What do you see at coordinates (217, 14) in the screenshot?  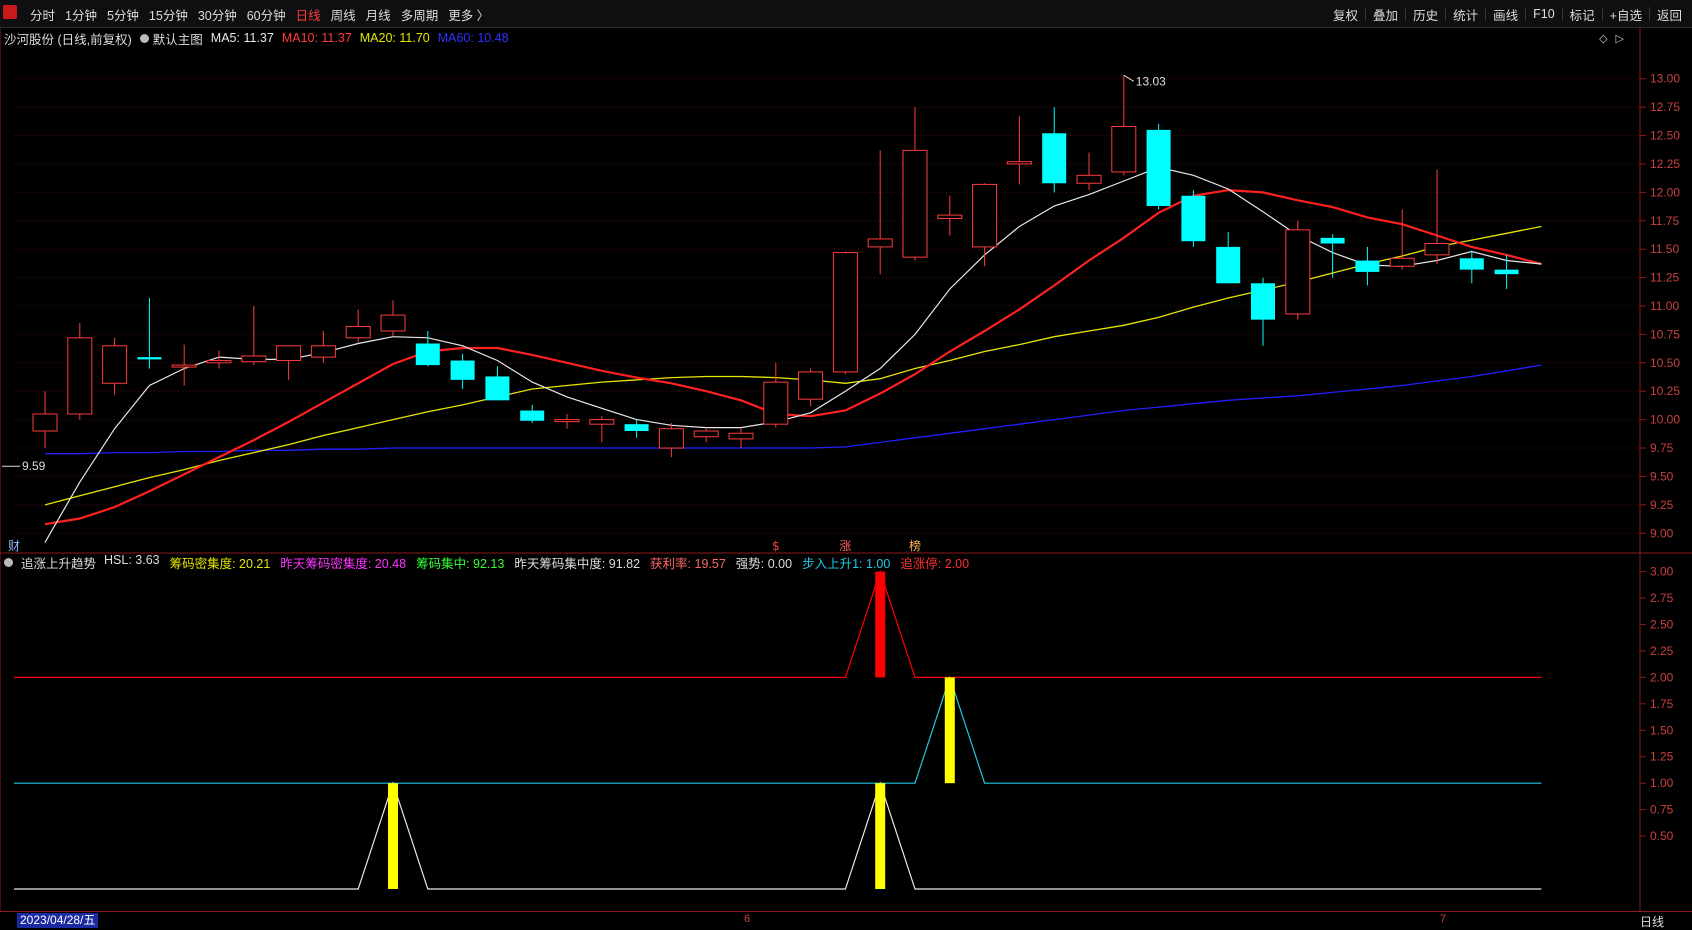 I see `tab-30min: 30分钟` at bounding box center [217, 14].